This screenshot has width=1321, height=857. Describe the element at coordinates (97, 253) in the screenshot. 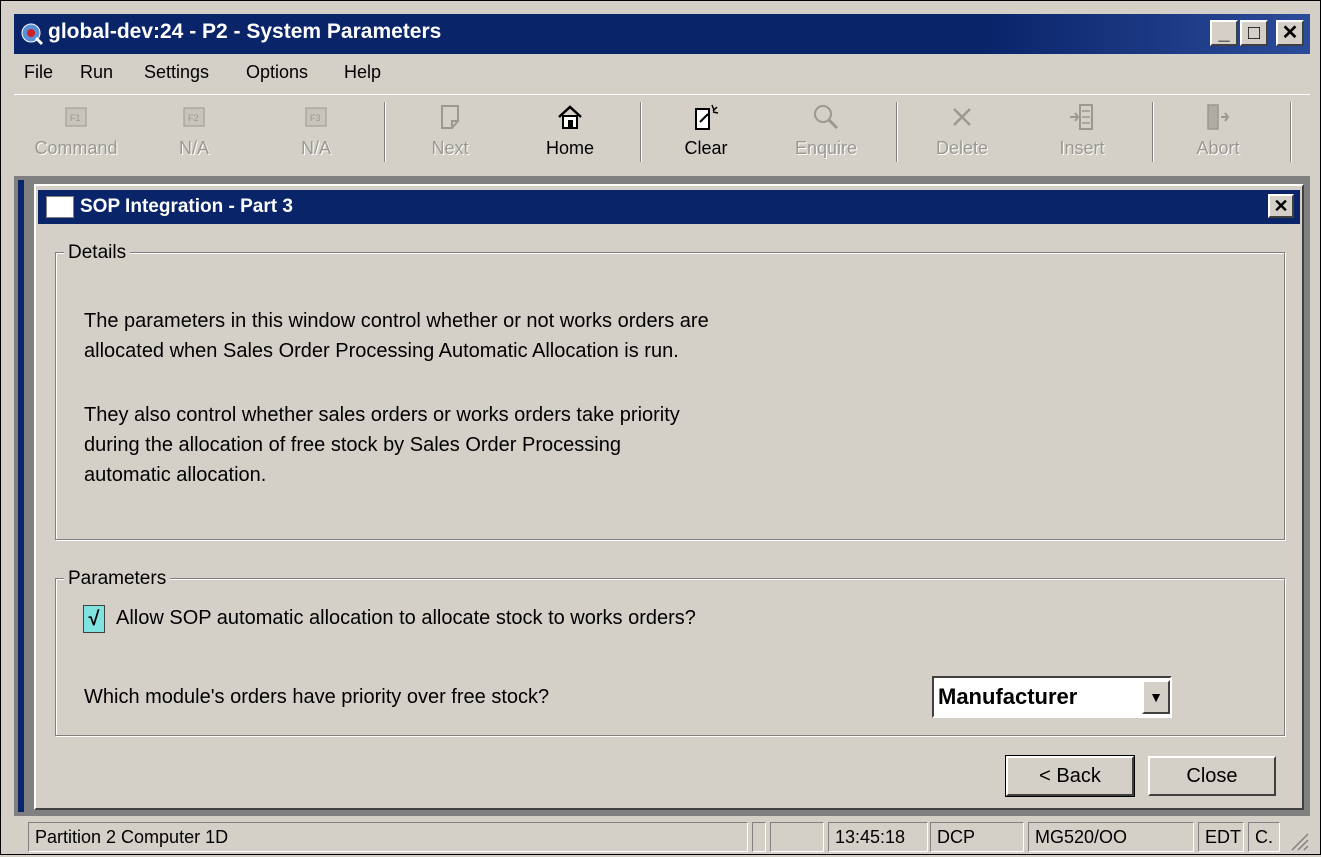

I see `details-legend: Details` at that location.